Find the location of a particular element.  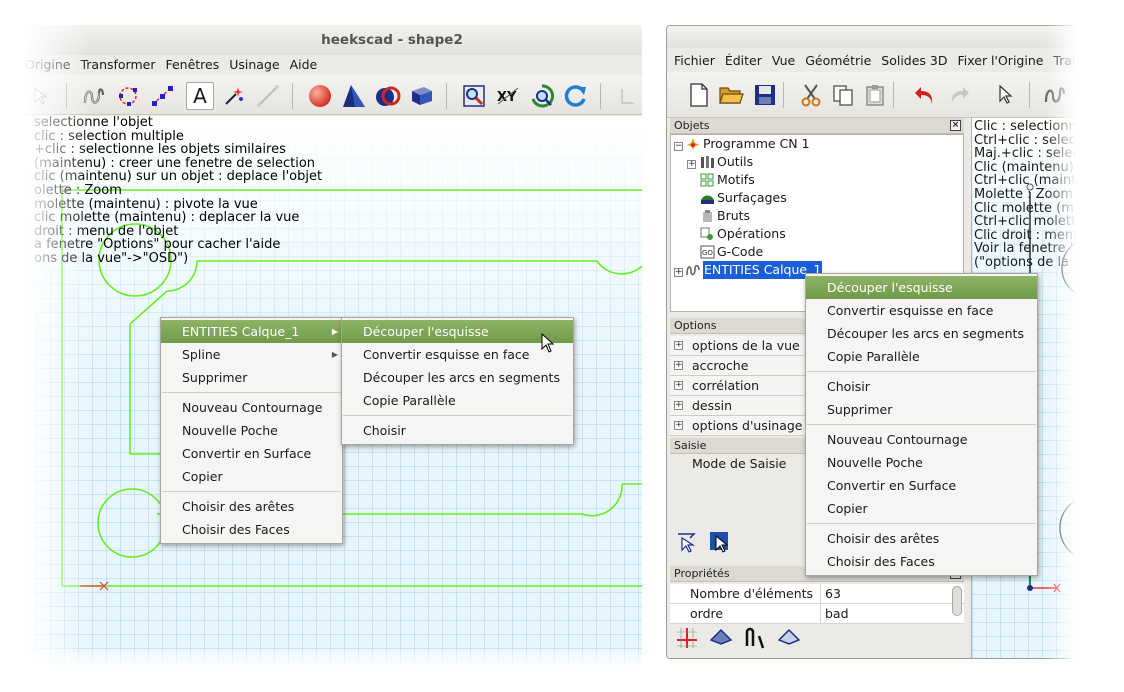

menu-aide: Aide is located at coordinates (304, 65).